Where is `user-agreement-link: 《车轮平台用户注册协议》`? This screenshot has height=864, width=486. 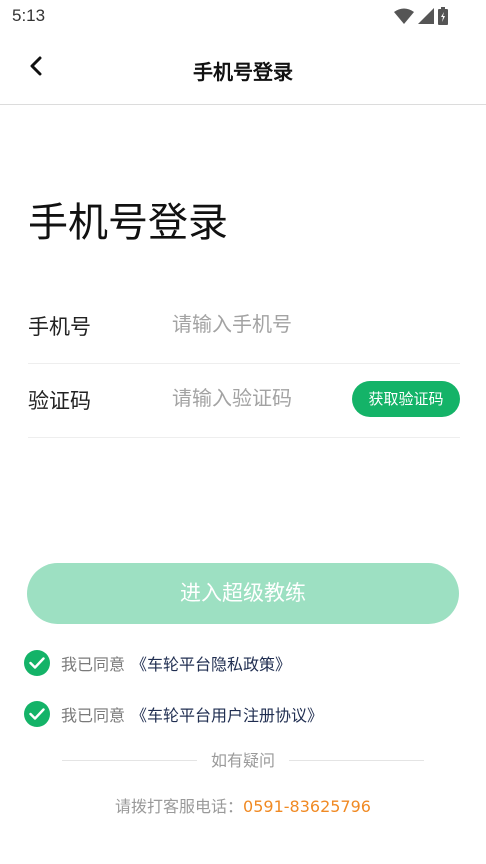 user-agreement-link: 《车轮平台用户注册协议》 is located at coordinates (227, 714).